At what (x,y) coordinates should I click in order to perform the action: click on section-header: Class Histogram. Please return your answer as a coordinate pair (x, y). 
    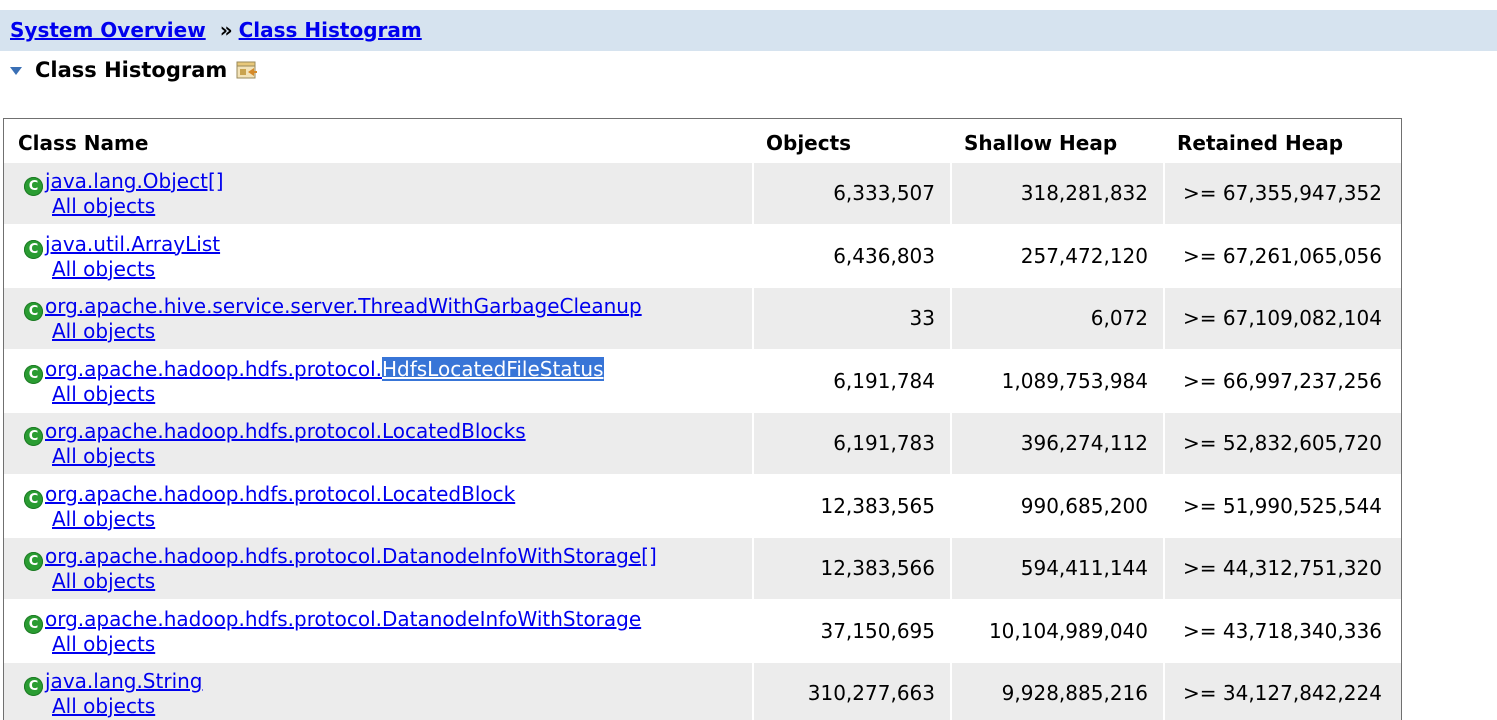
    Looking at the image, I should click on (134, 70).